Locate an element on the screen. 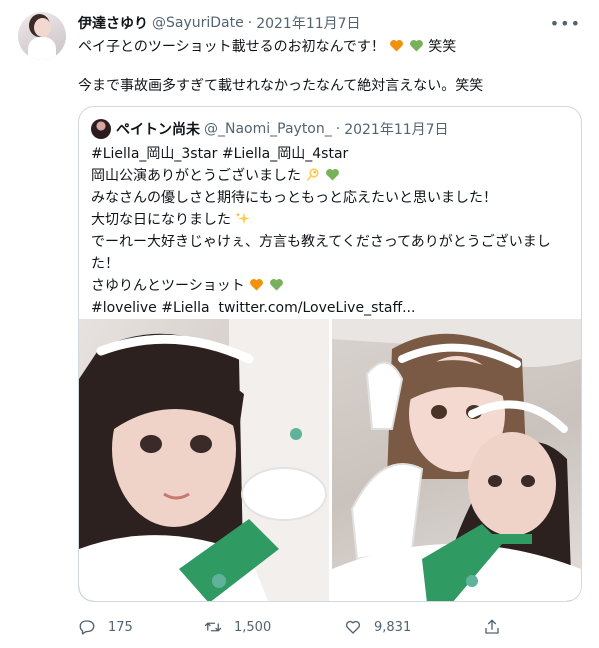 This screenshot has height=648, width=599. tweet-line-1: ペイ子とのツーショット載せるのお初なんです！ is located at coordinates (231, 47).